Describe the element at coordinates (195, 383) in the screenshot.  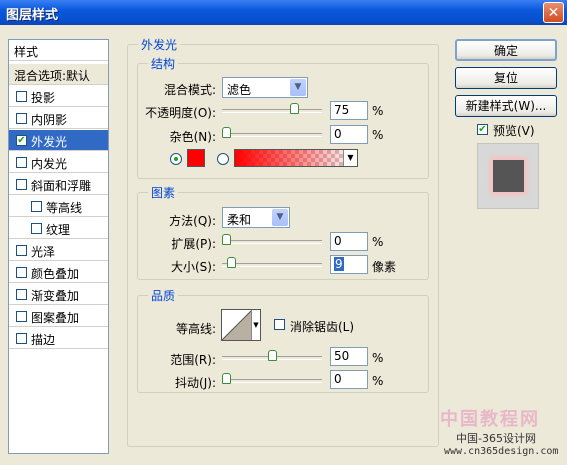
I see `jitter-label: 抖动(J):` at that location.